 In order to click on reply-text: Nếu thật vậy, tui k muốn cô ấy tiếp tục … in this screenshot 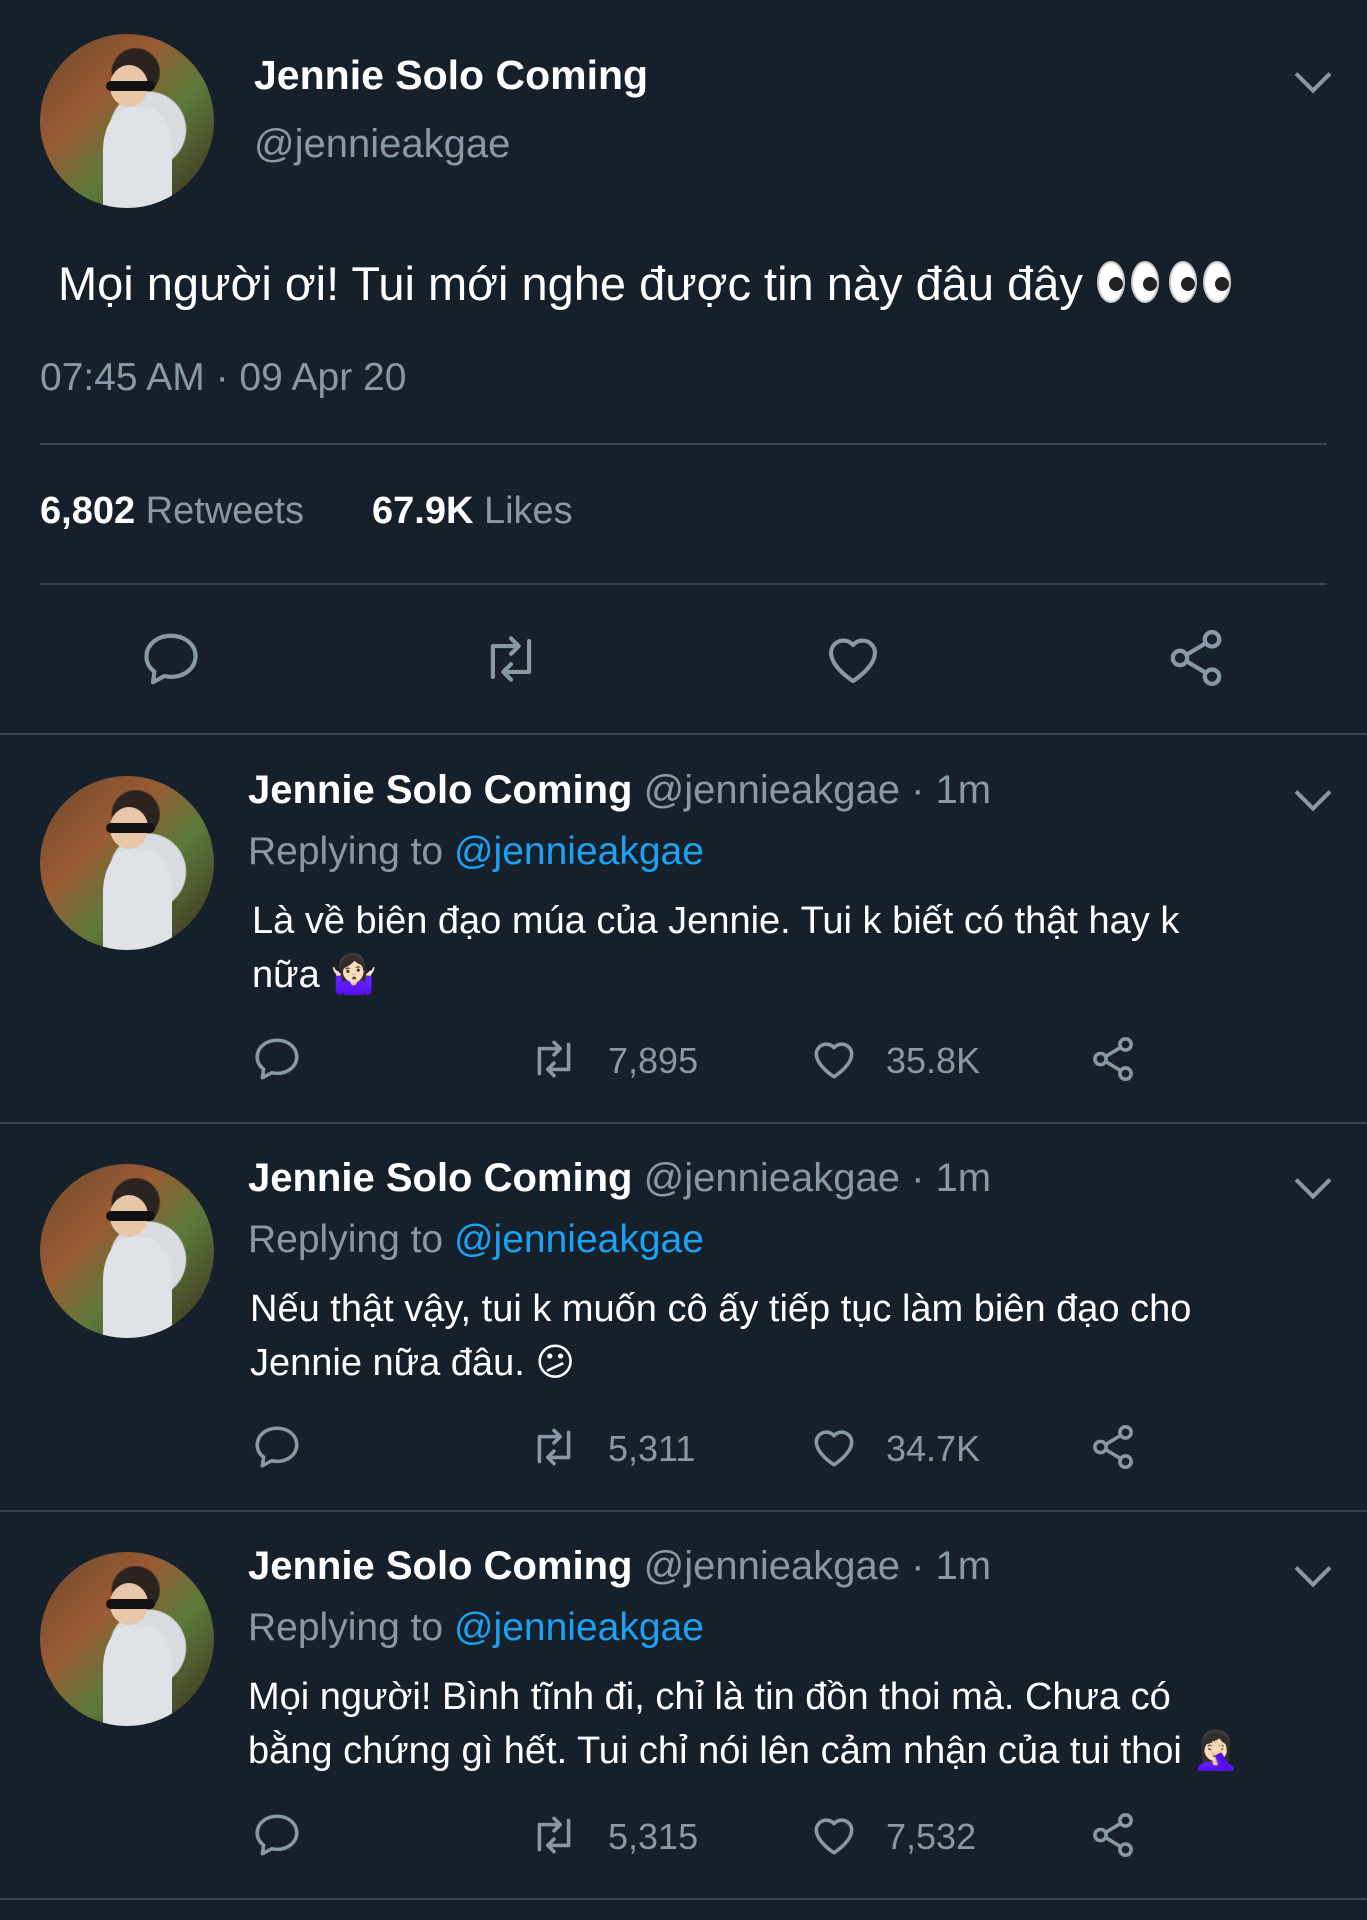, I will do `click(720, 1336)`.